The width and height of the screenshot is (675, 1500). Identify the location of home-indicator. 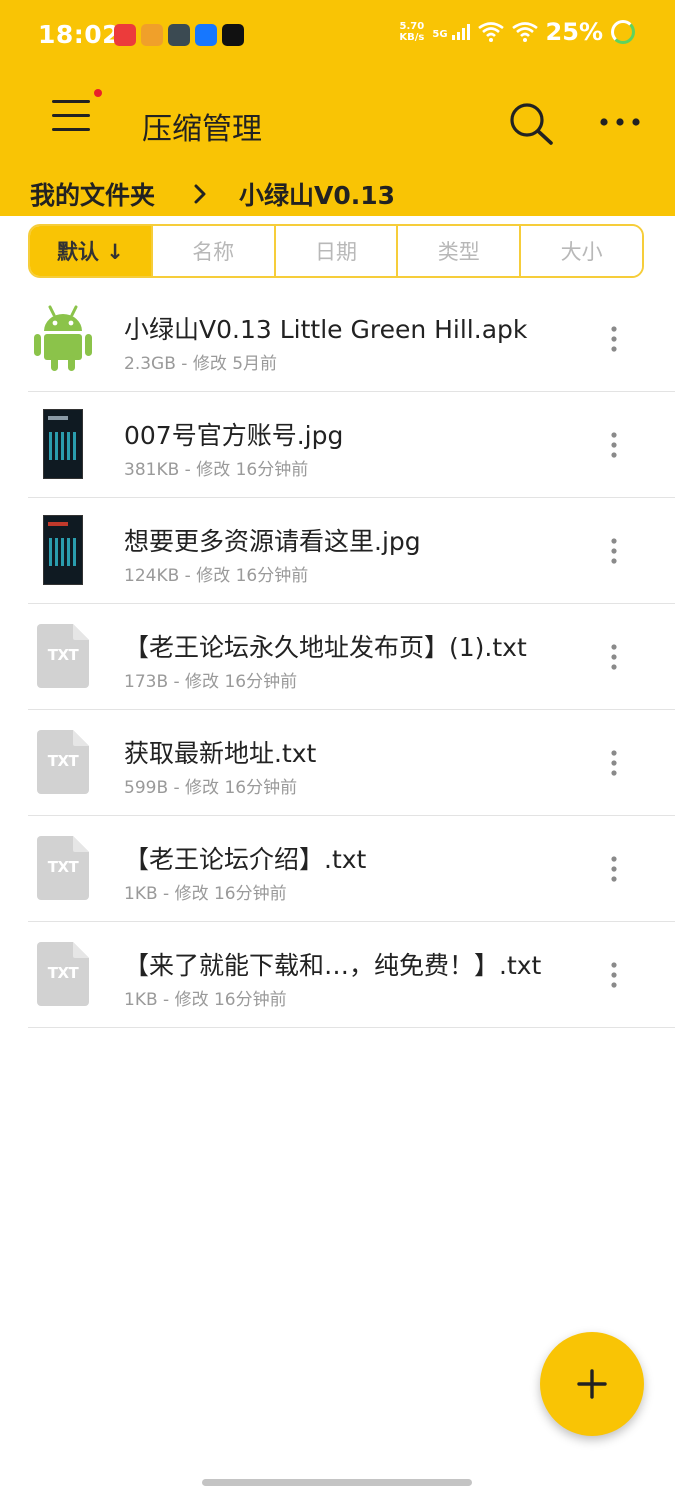
(337, 1482).